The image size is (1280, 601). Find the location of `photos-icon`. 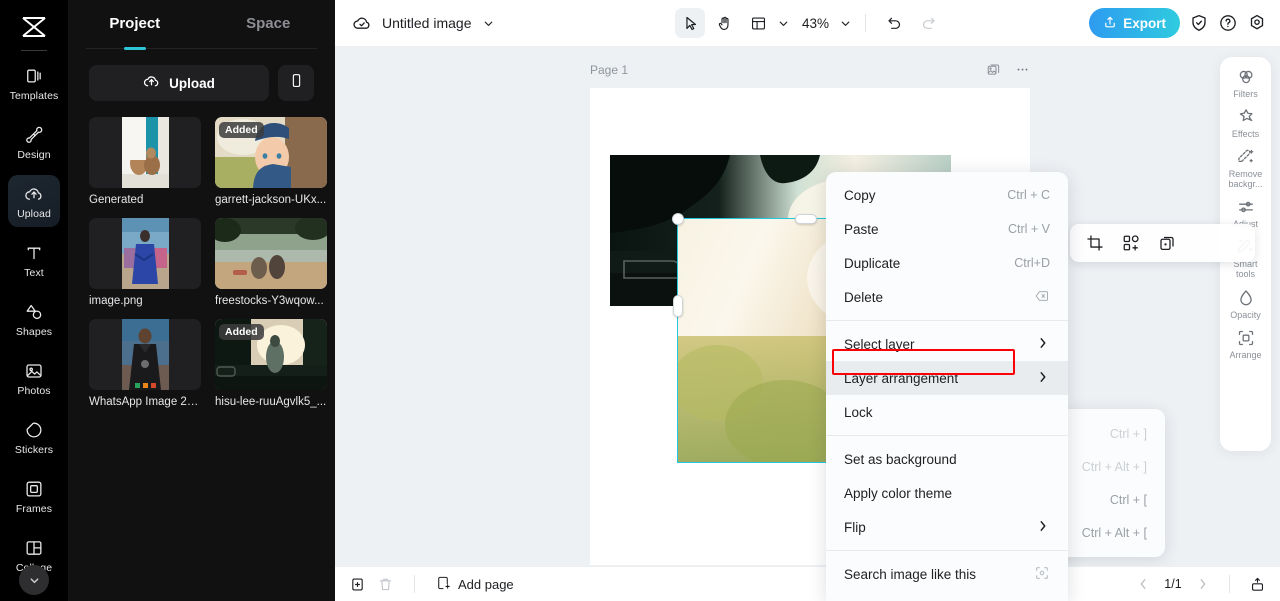

photos-icon is located at coordinates (34, 371).